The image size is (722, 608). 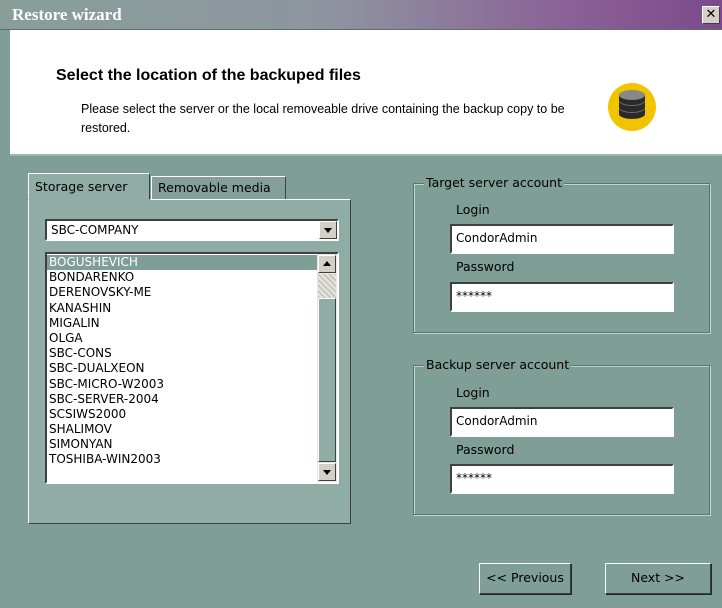 I want to click on arrow-down-icon, so click(x=327, y=472).